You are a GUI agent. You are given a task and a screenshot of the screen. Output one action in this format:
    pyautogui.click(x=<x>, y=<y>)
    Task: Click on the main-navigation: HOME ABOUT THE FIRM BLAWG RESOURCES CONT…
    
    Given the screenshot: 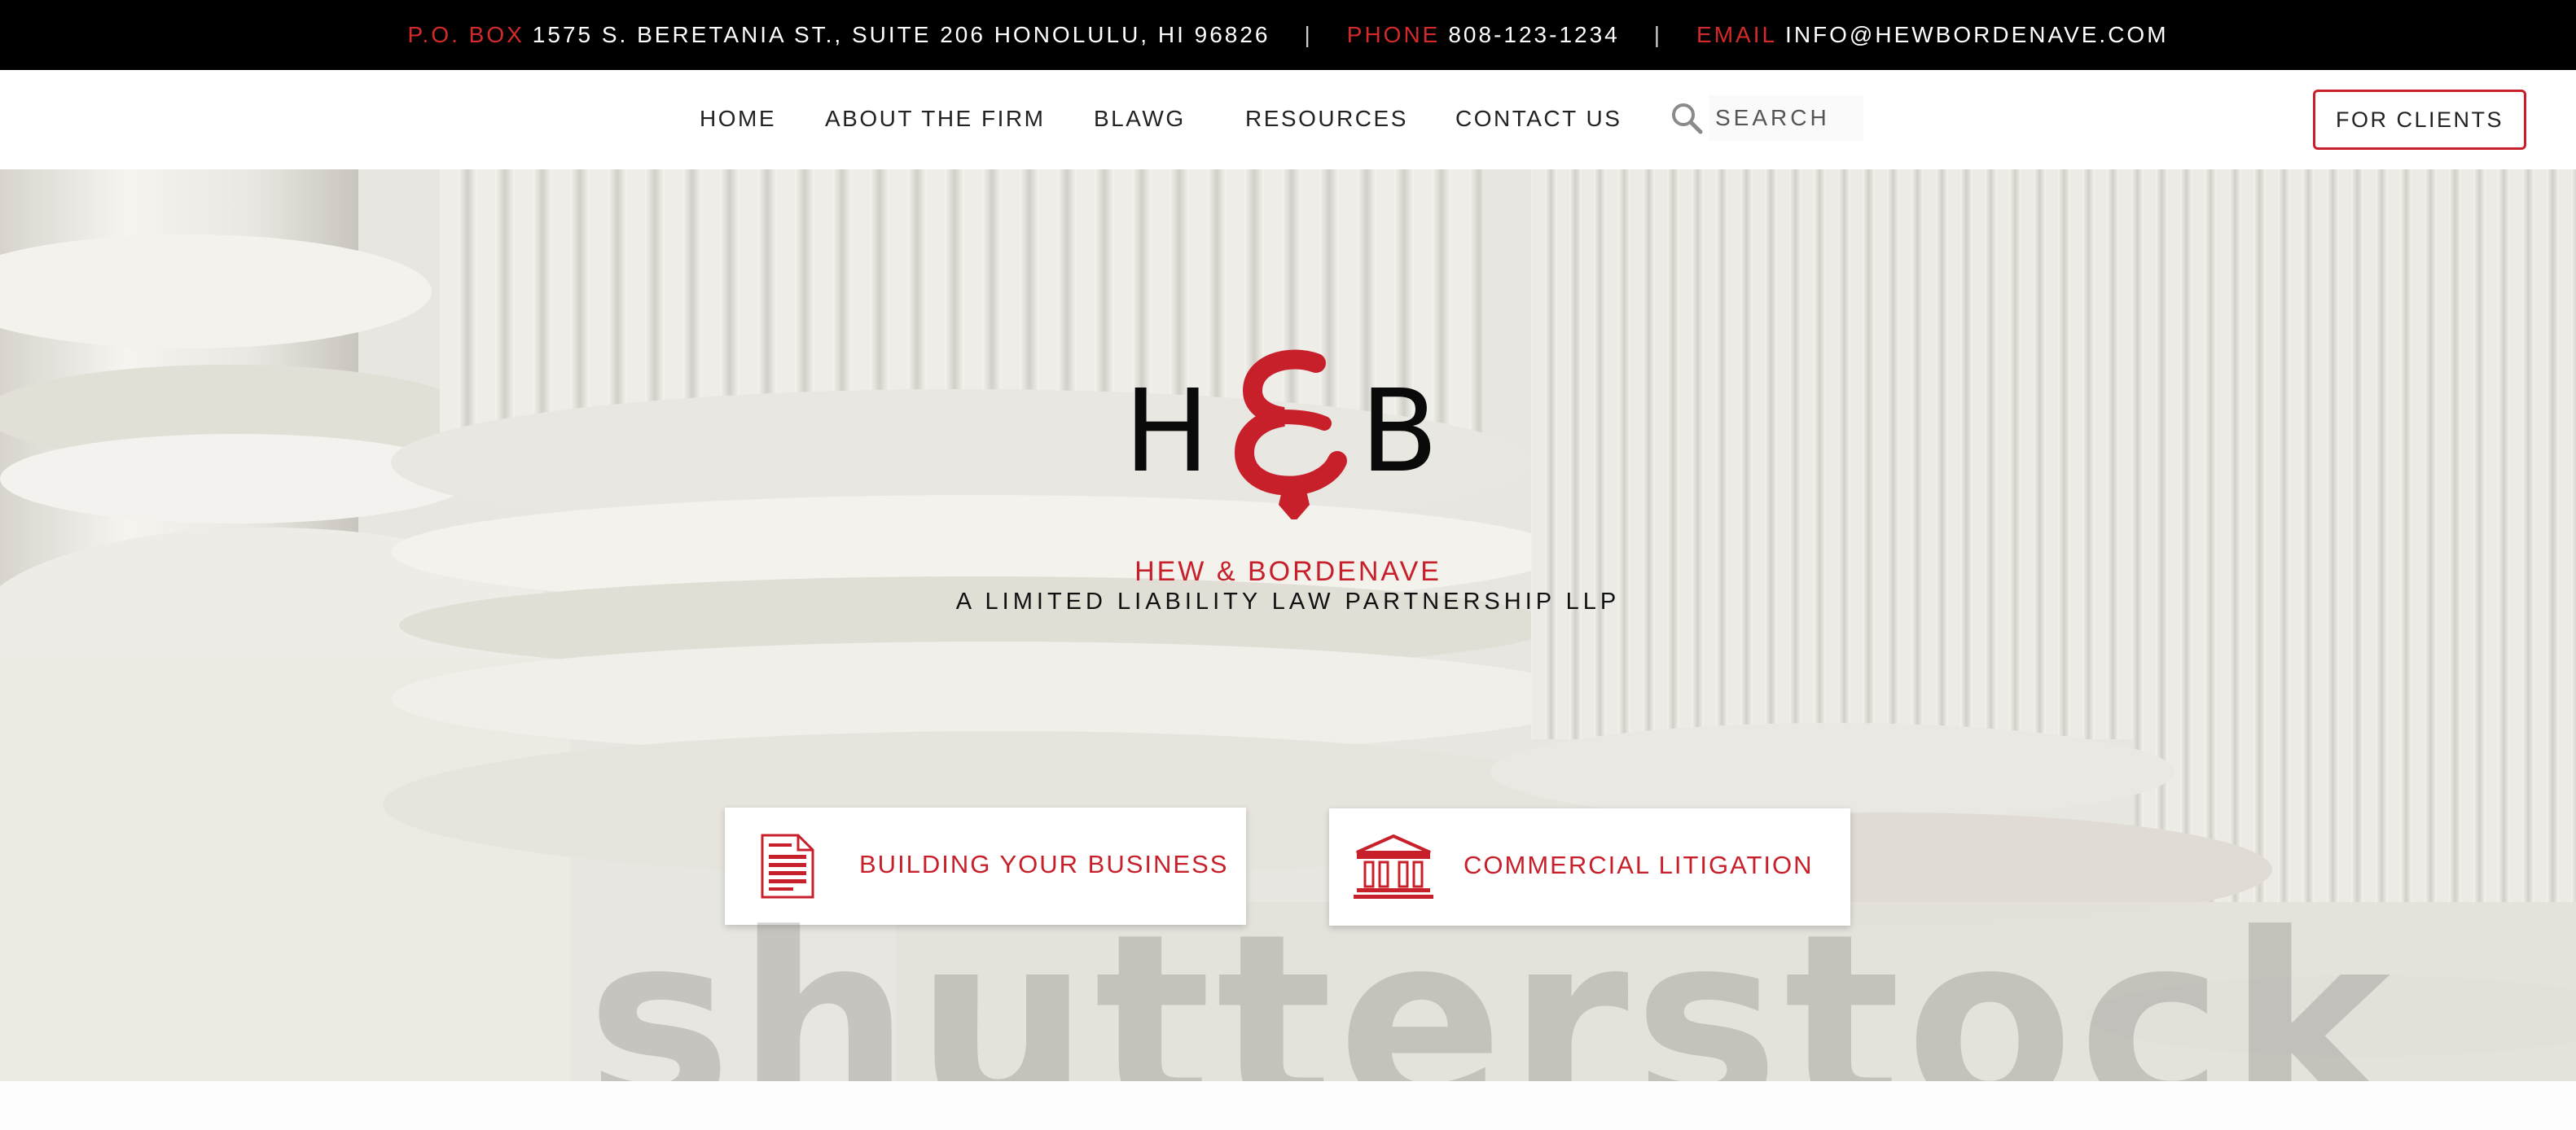 What is the action you would take?
    pyautogui.click(x=1288, y=119)
    